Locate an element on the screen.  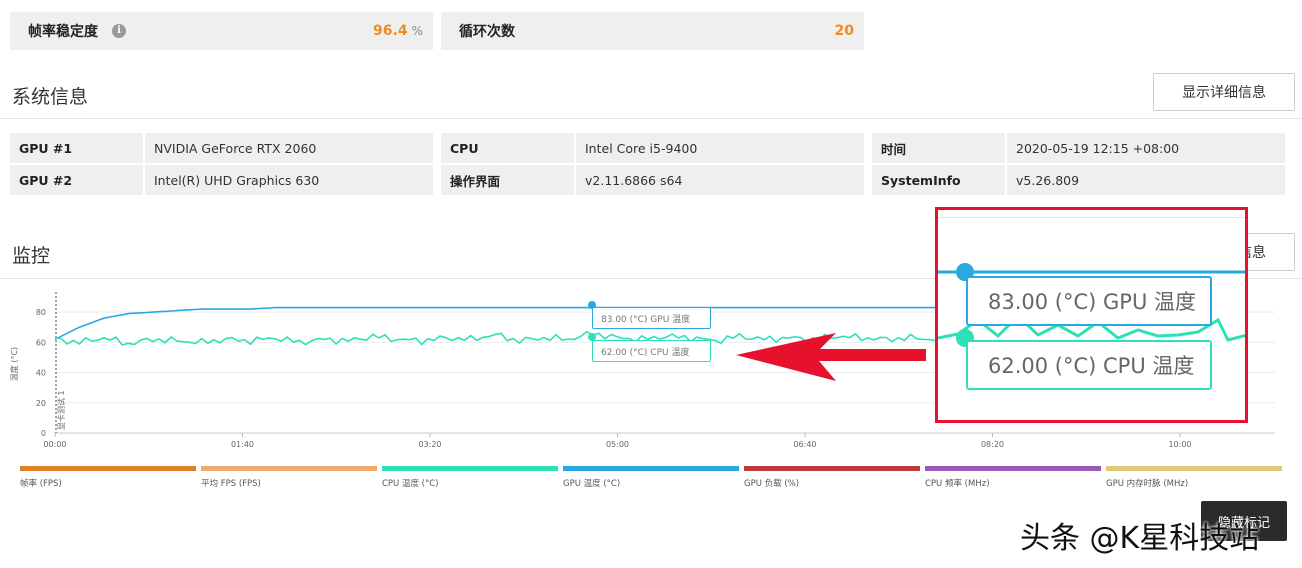
watermark: 头条 @K星科技站 is located at coordinates (1140, 538).